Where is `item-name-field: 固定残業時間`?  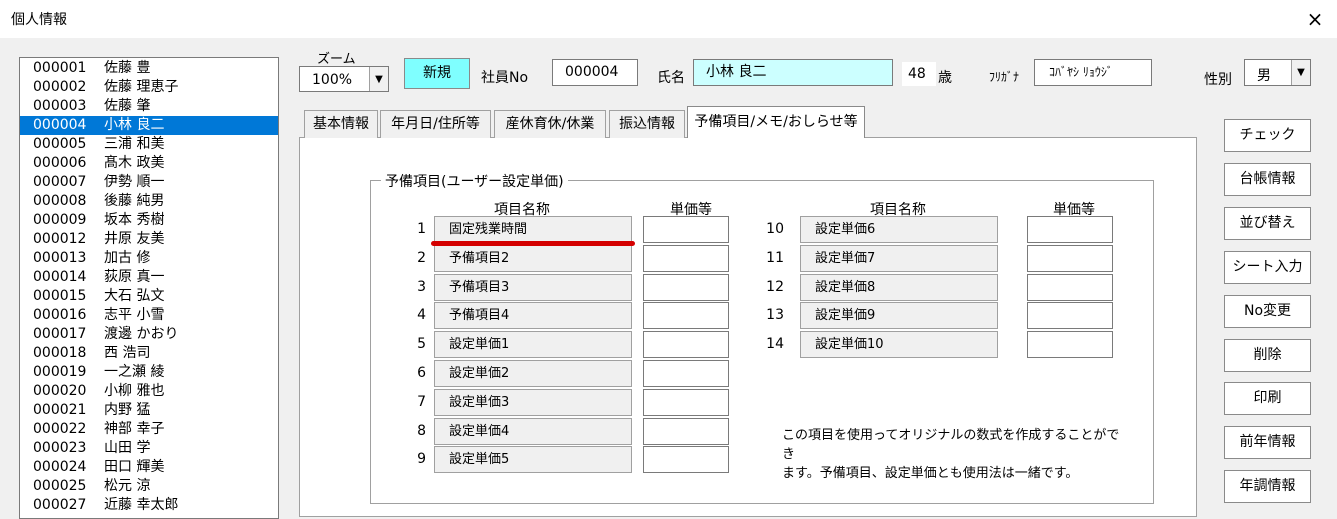 item-name-field: 固定残業時間 is located at coordinates (533, 229).